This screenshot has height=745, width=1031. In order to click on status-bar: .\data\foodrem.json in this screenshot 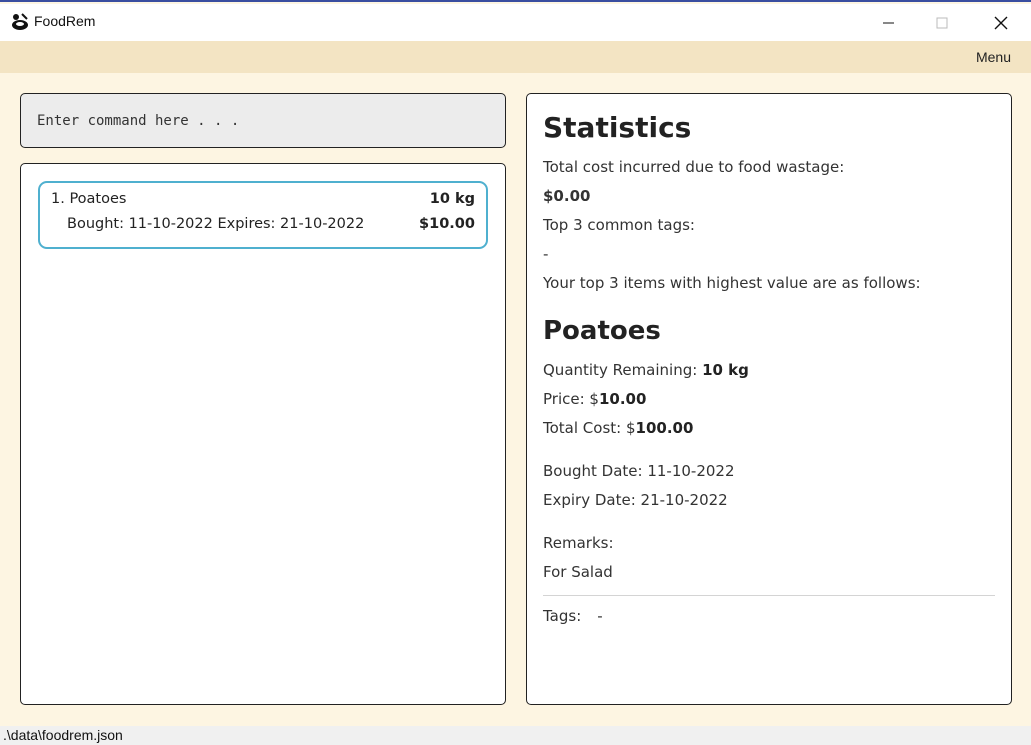, I will do `click(515, 735)`.